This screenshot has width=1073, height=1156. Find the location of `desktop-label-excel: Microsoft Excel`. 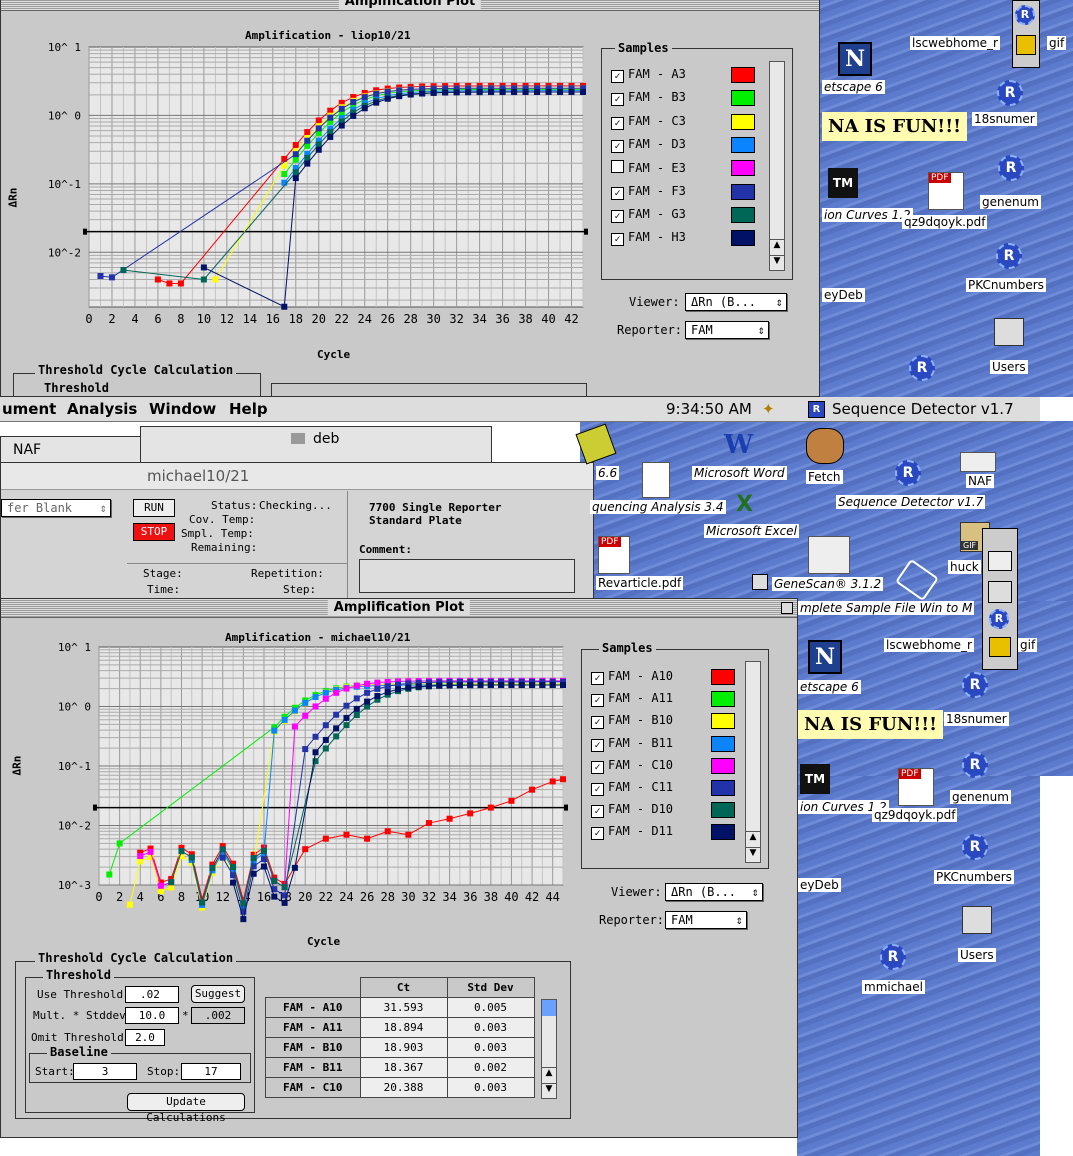

desktop-label-excel: Microsoft Excel is located at coordinates (751, 531).